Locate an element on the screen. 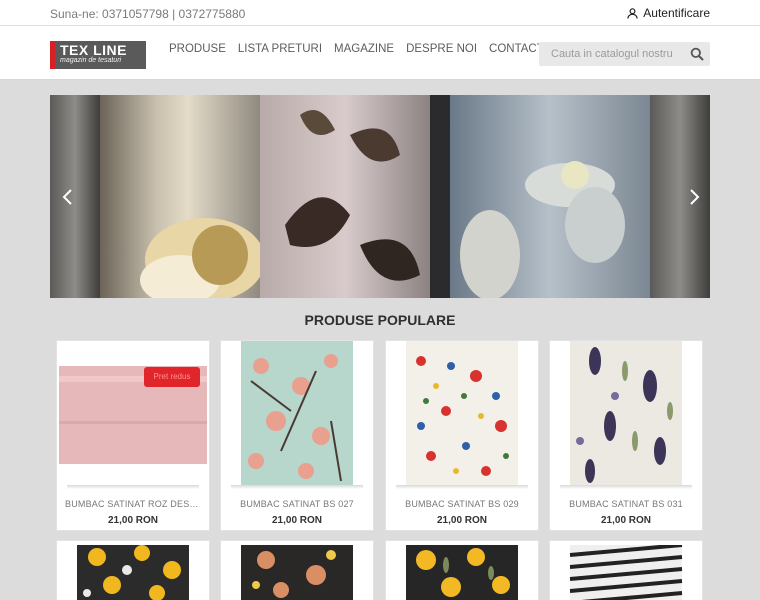 The image size is (760, 600). site-logo: TEX LINE magazin de tesaturi is located at coordinates (98, 55).